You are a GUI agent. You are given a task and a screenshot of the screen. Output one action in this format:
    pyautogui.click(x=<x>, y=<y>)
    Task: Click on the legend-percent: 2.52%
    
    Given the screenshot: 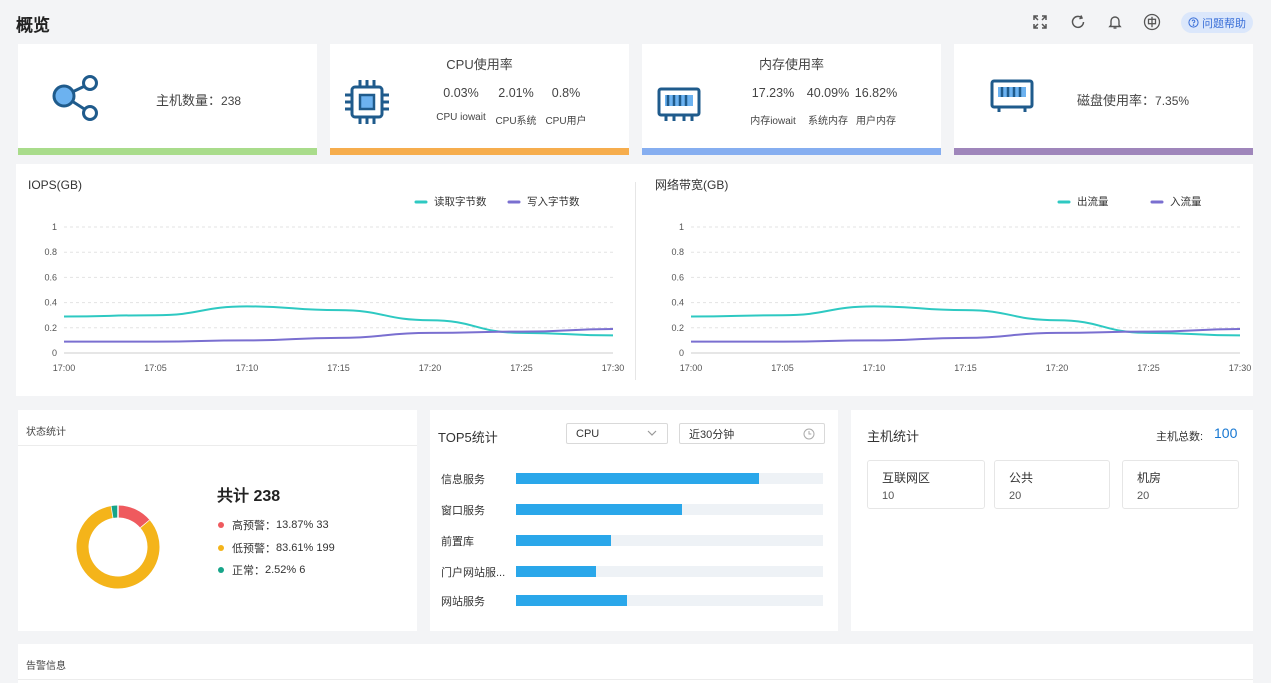 What is the action you would take?
    pyautogui.click(x=281, y=570)
    